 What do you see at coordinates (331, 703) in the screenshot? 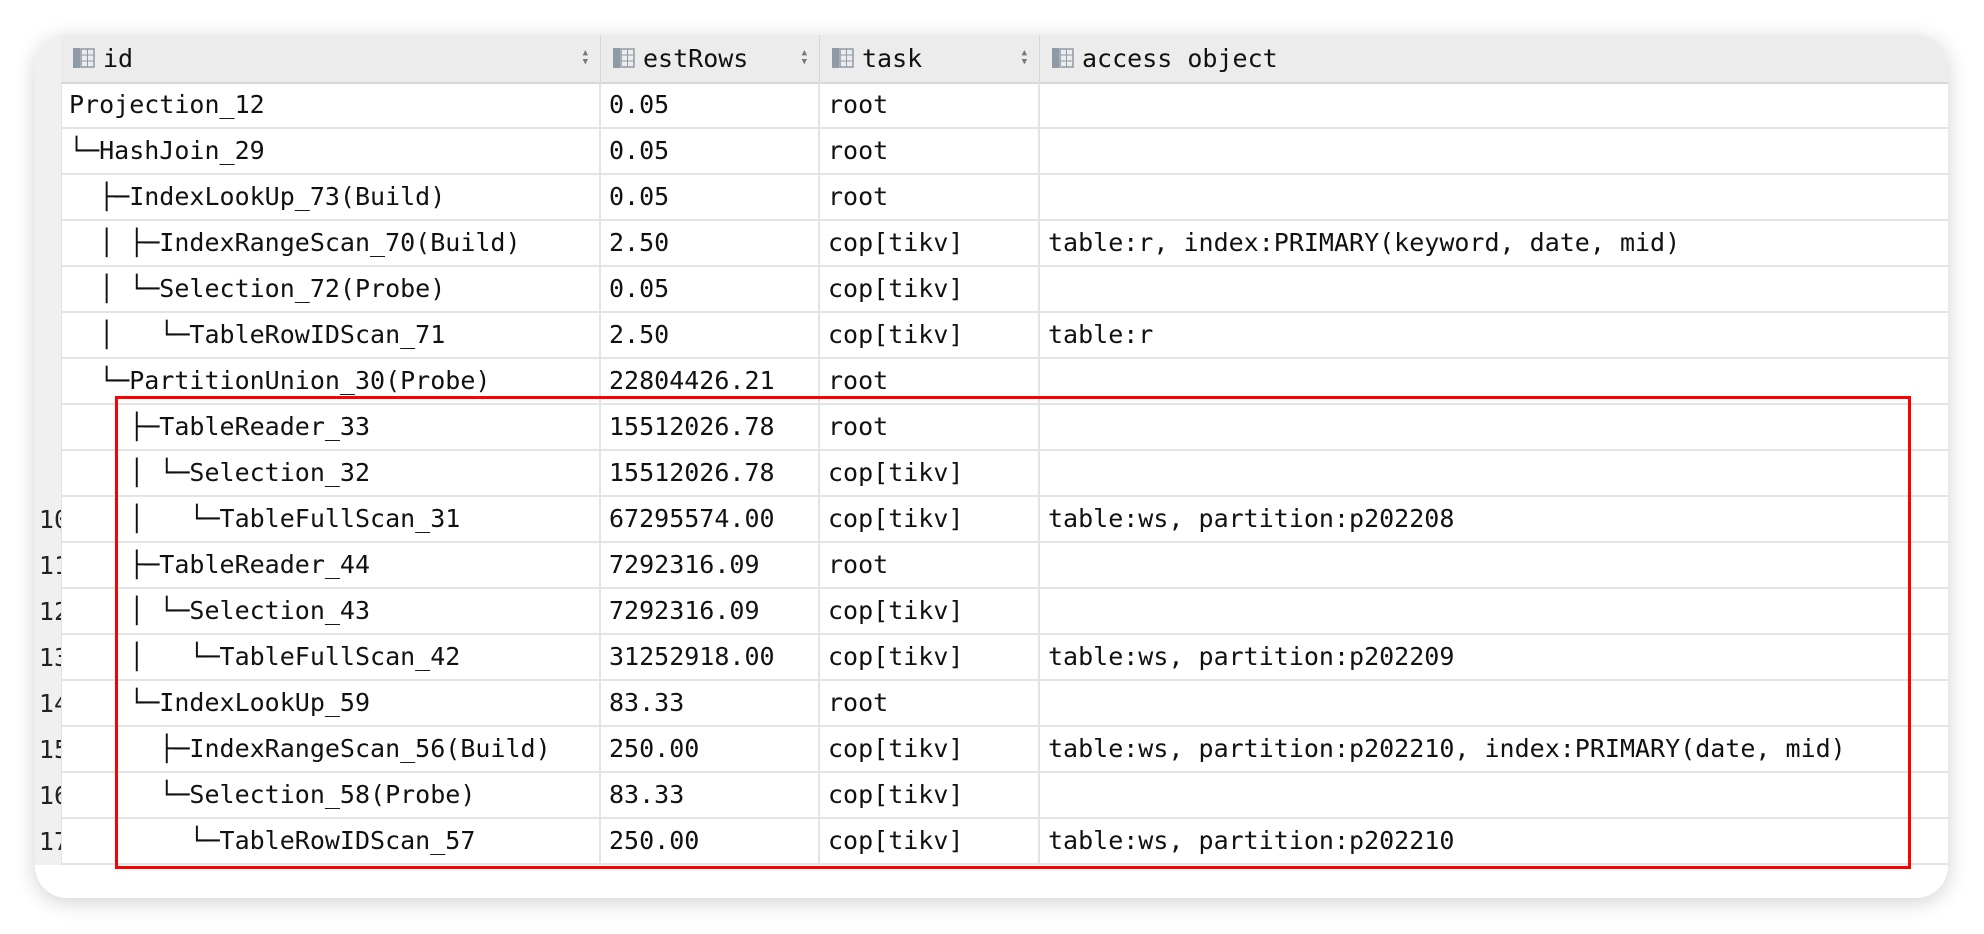
I see `cell-id: └─IndexLookUp_59` at bounding box center [331, 703].